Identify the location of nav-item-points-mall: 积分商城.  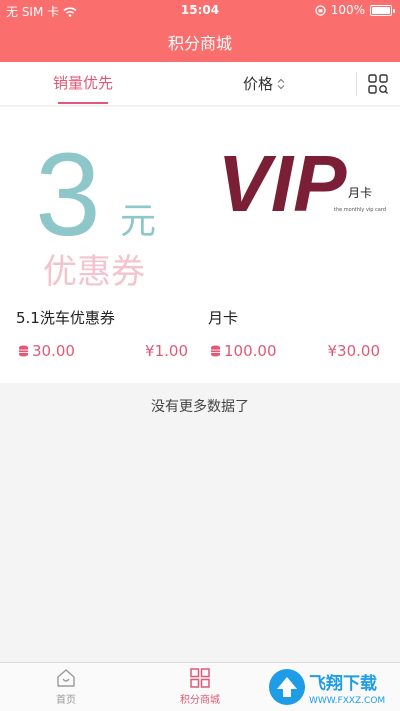
(200, 686).